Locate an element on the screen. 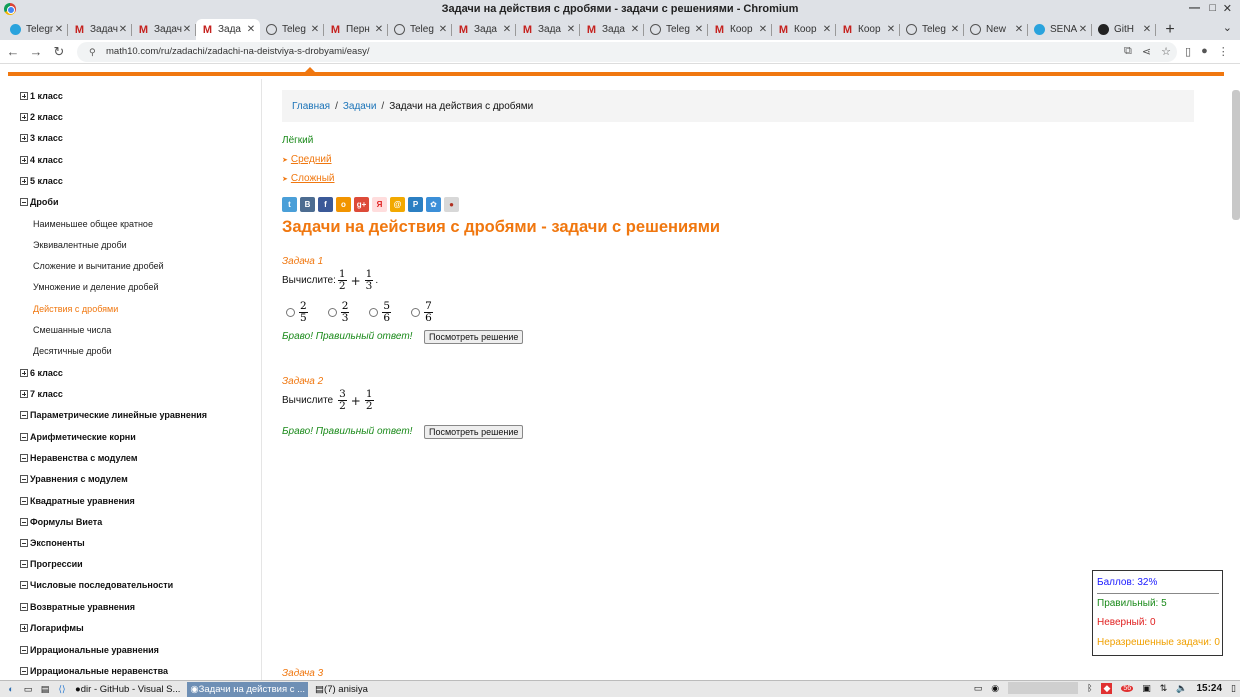 Image resolution: width=1240 pixels, height=697 pixels. back-icon: ← is located at coordinates (13, 52).